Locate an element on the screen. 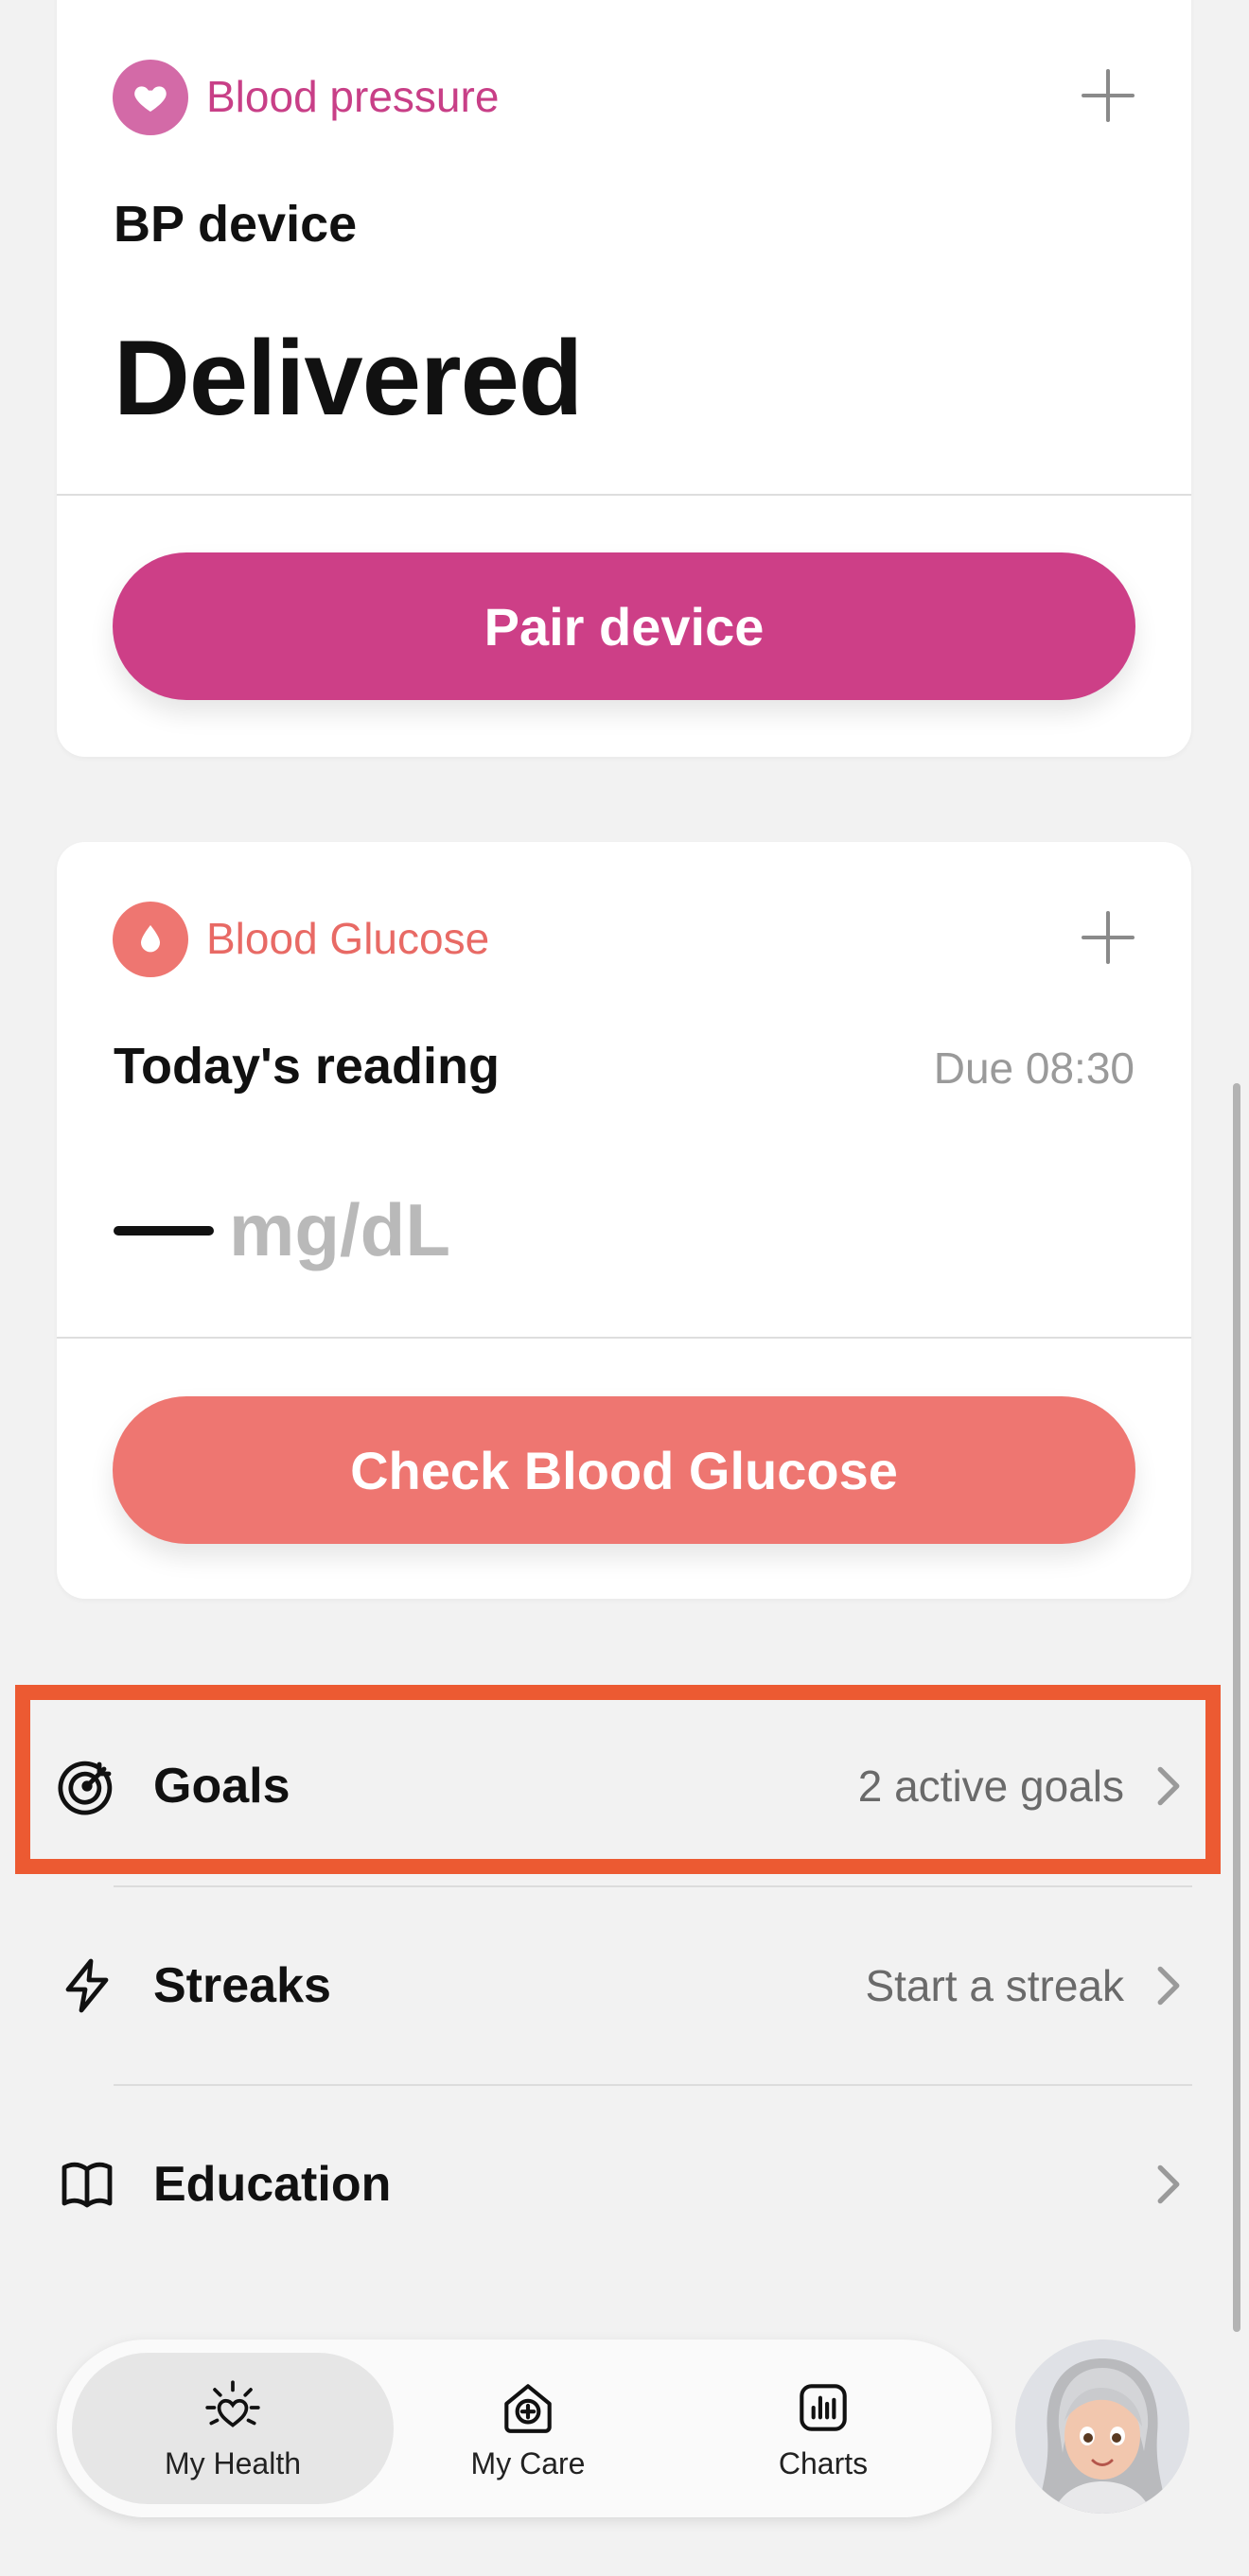 This screenshot has height=2576, width=1249. goals-highlight-frame is located at coordinates (618, 1780).